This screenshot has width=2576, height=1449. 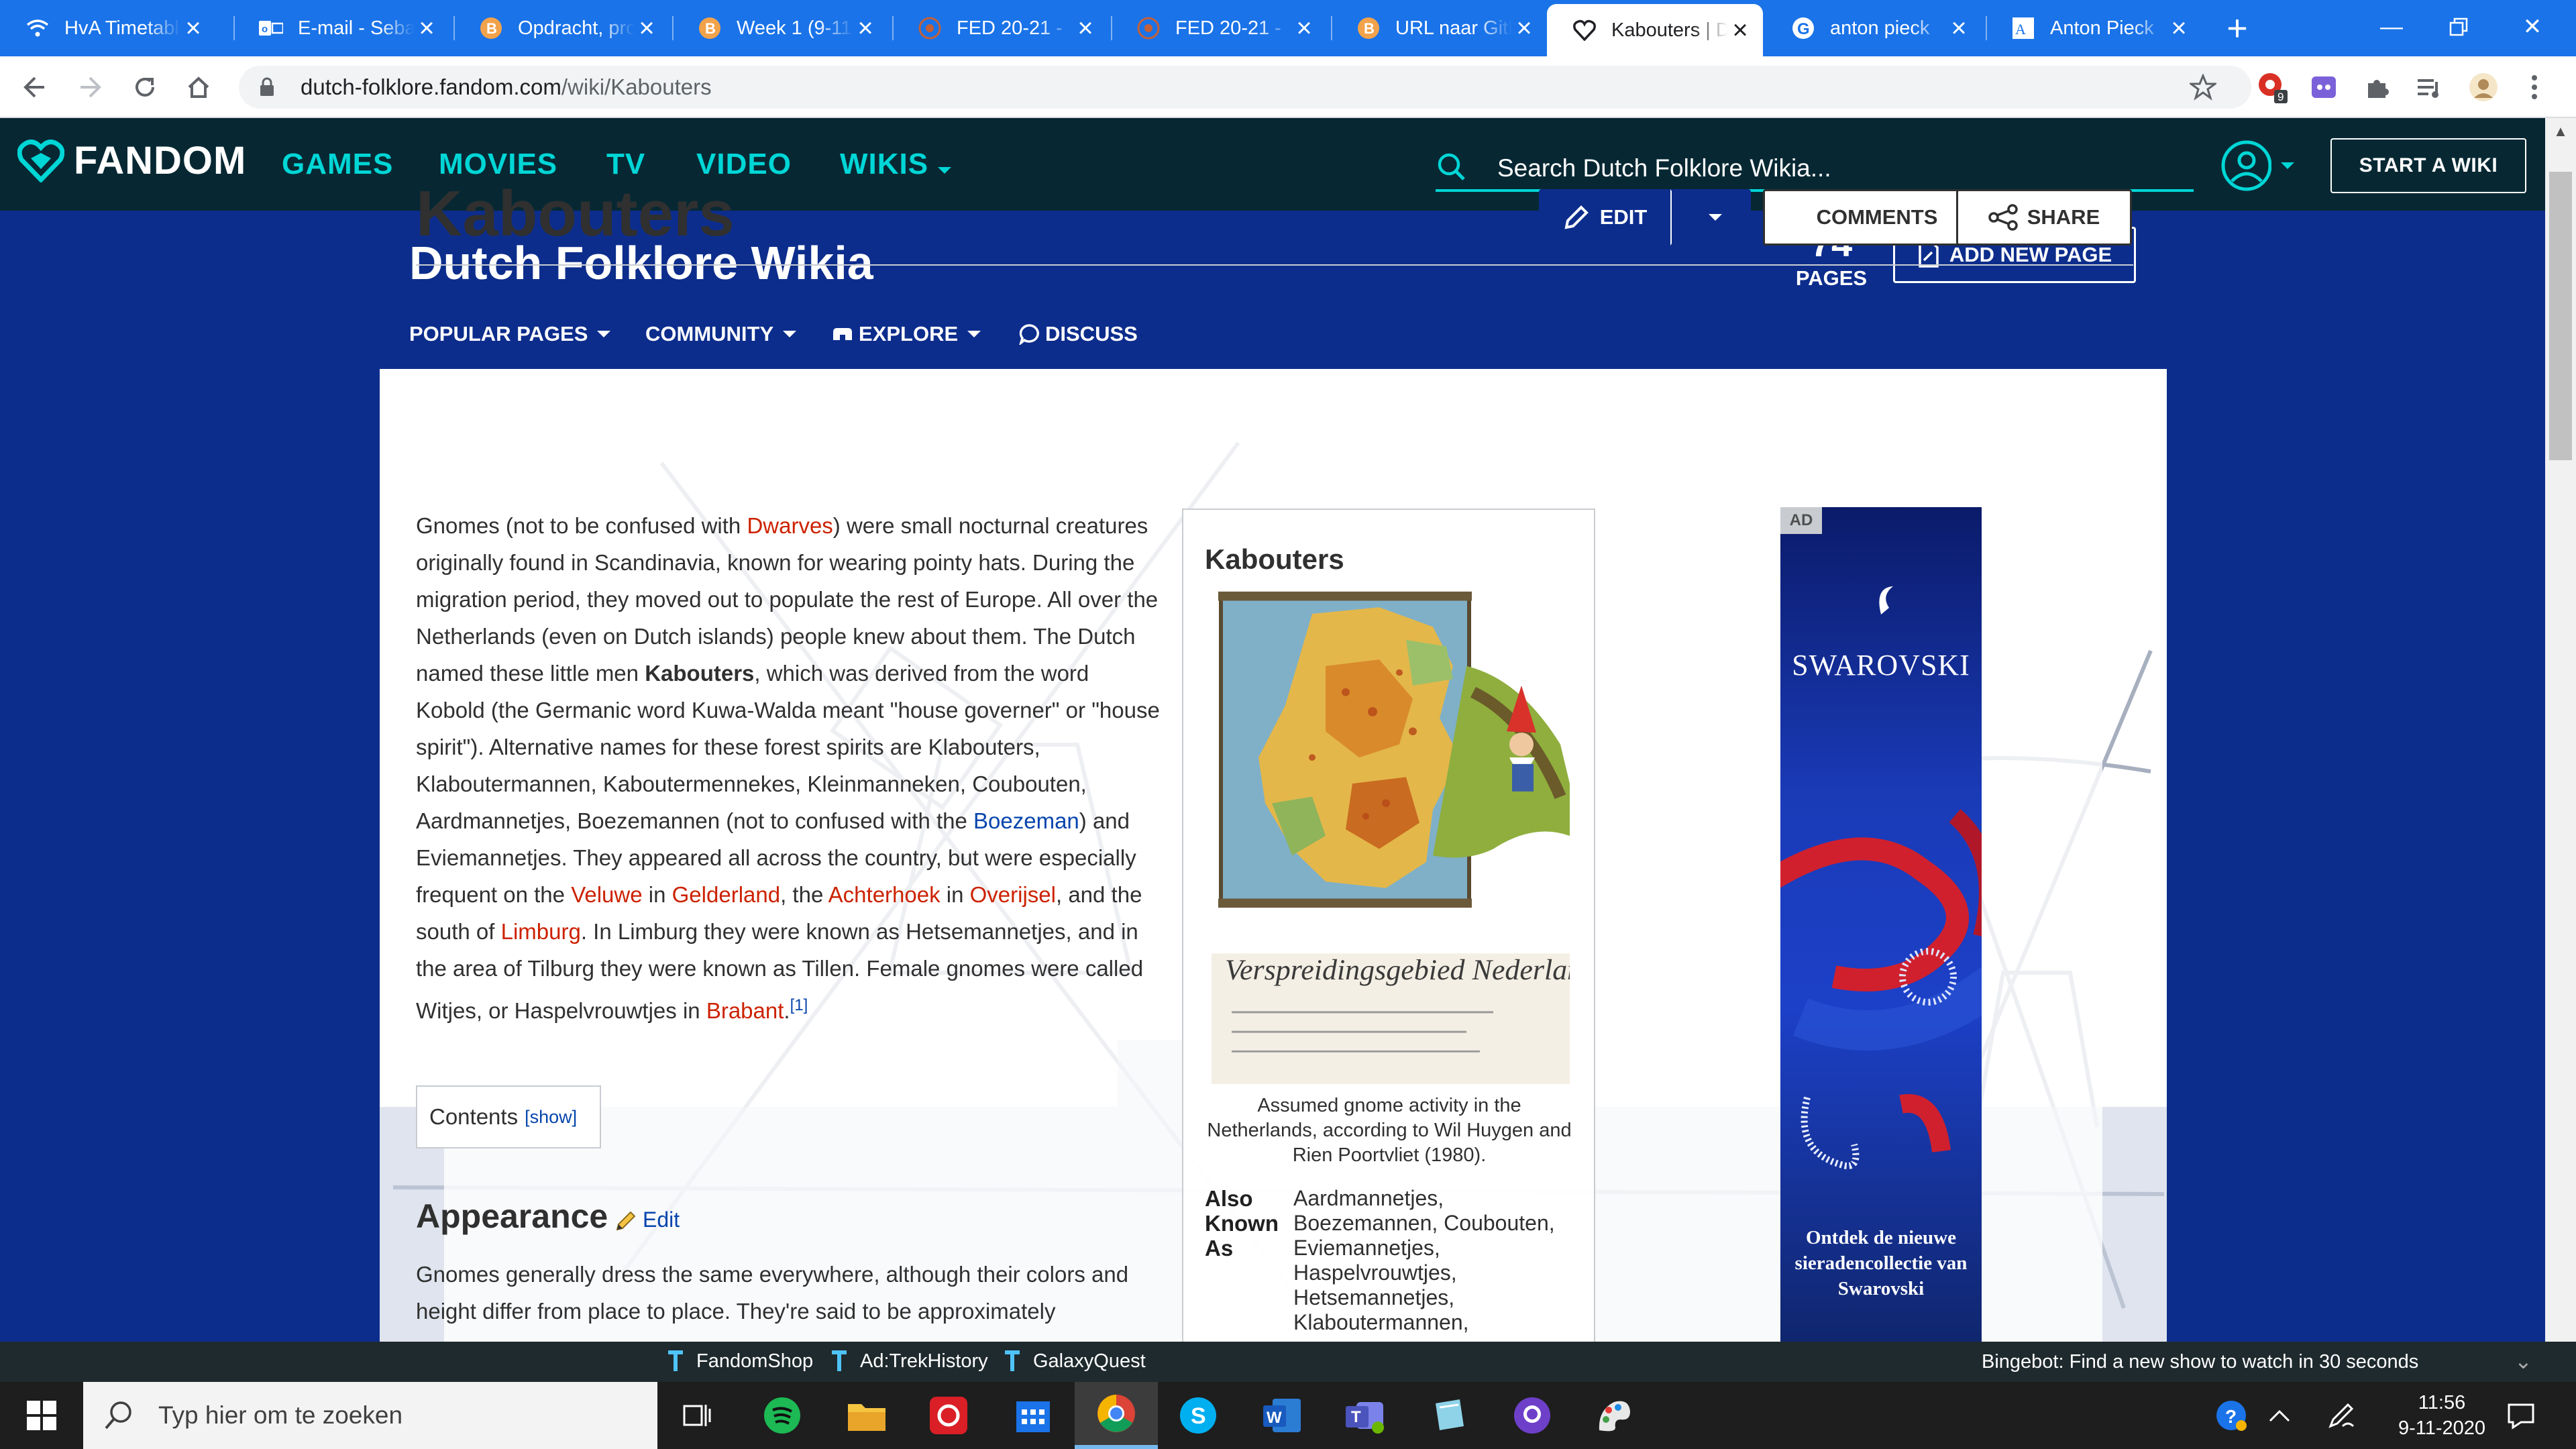 I want to click on minimize-icon: —, so click(x=2391, y=27).